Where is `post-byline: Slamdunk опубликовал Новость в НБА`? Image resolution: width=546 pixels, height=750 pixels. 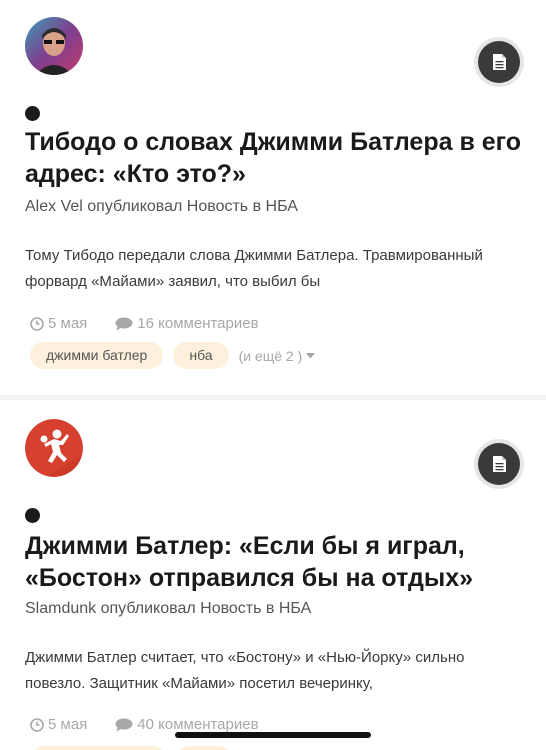 post-byline: Slamdunk опубликовал Новость в НБА is located at coordinates (168, 608).